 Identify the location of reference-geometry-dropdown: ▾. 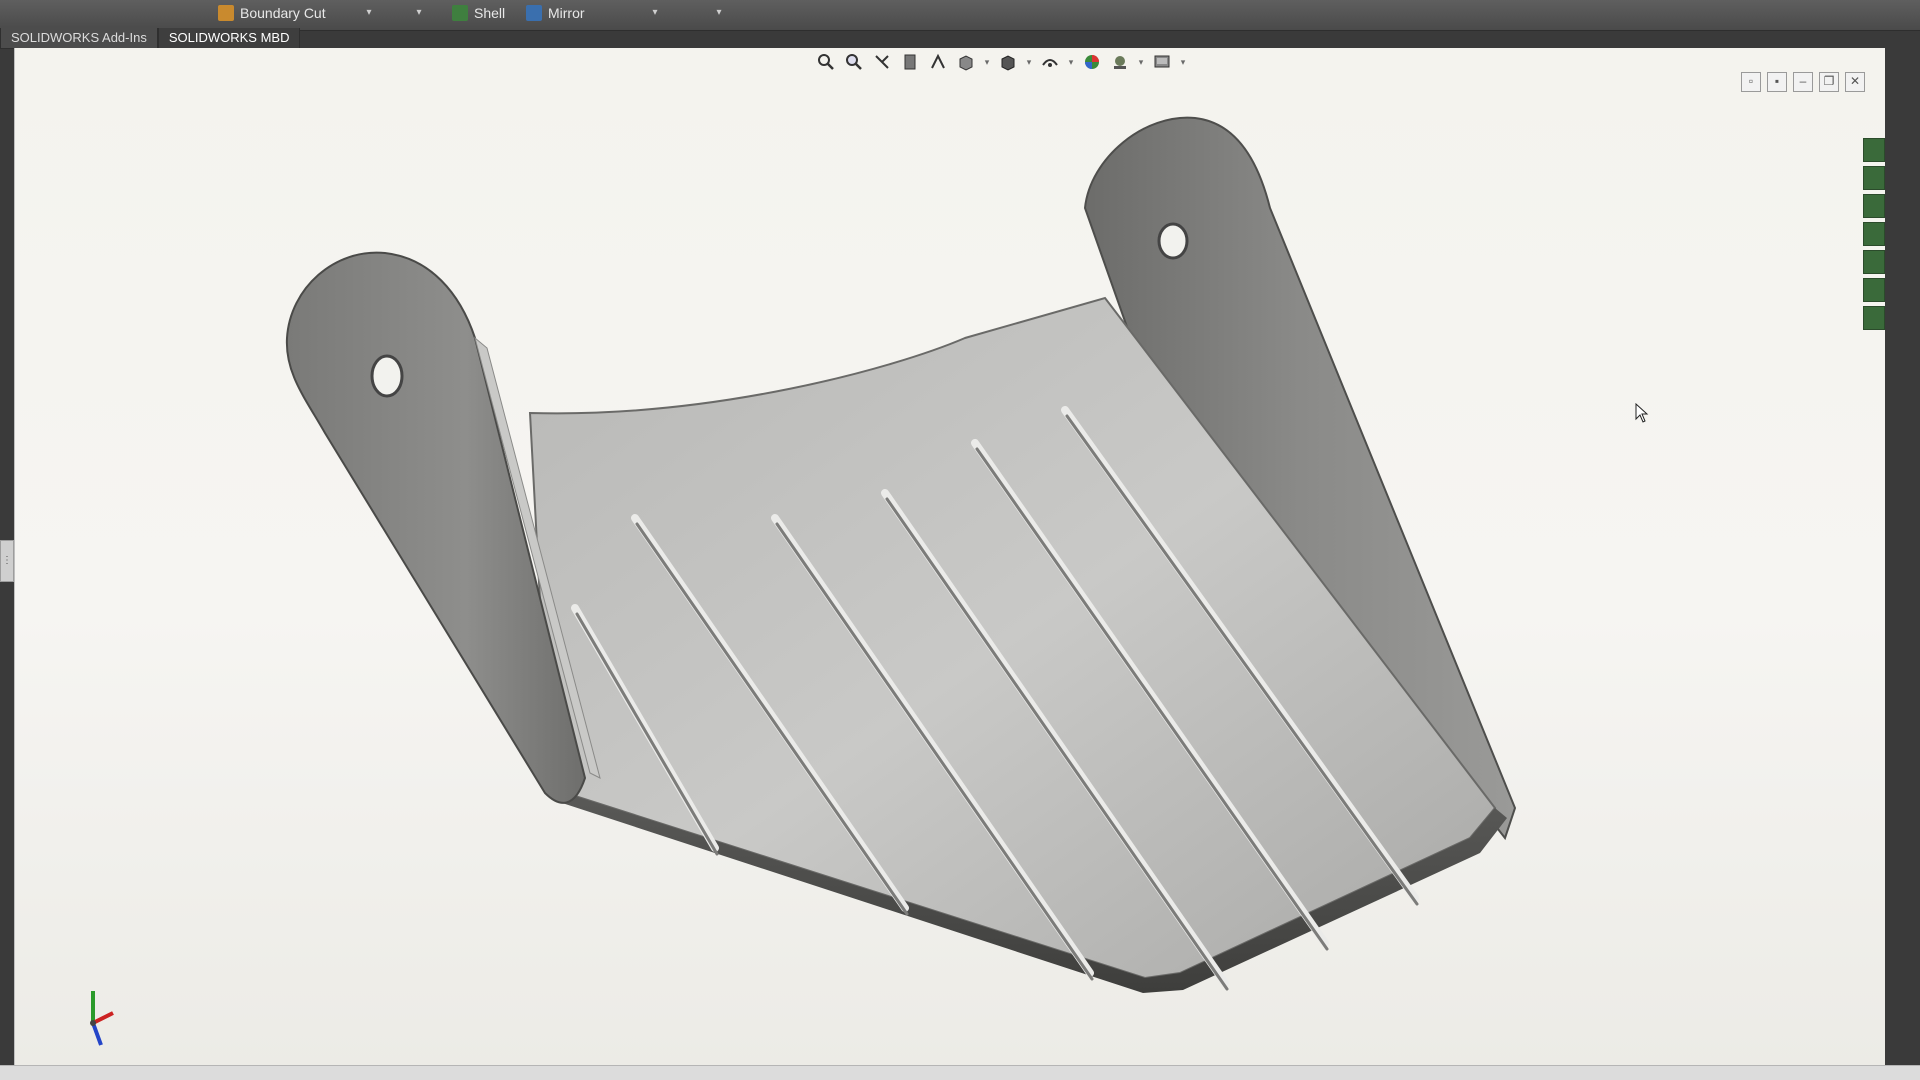
(655, 13).